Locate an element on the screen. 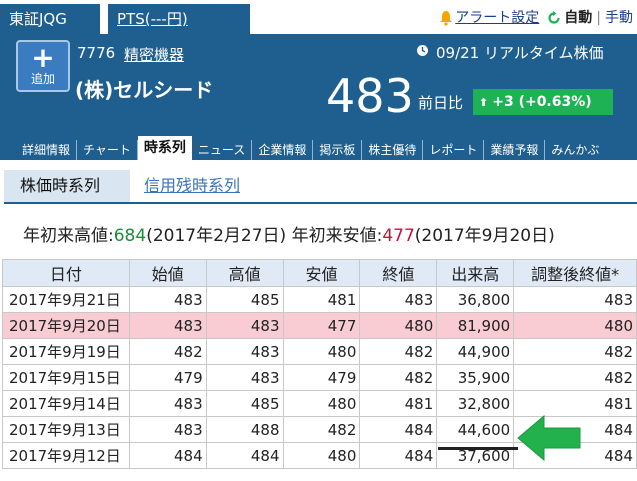  add-button: + 追加 is located at coordinates (43, 66).